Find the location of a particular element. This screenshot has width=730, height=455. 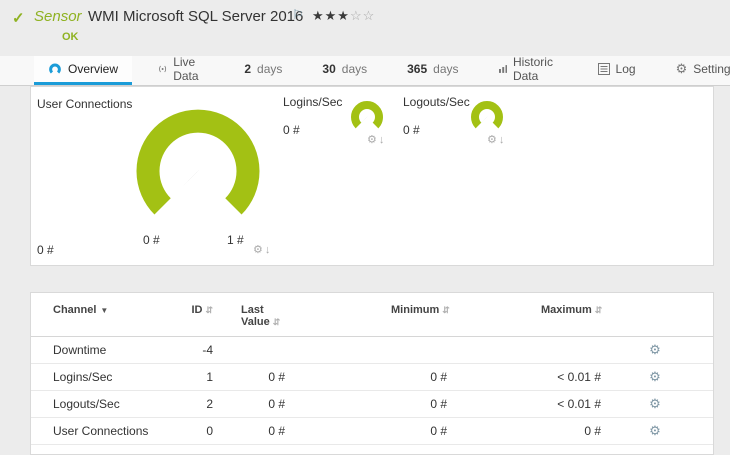

tab-historic-data-label: Historic Data is located at coordinates (532, 69).